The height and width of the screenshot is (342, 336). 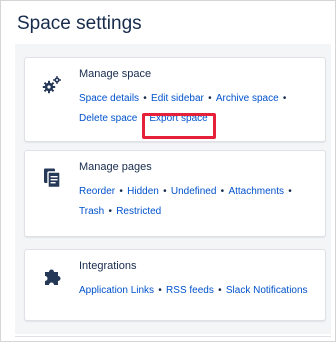 What do you see at coordinates (52, 178) in the screenshot?
I see `pages-icon` at bounding box center [52, 178].